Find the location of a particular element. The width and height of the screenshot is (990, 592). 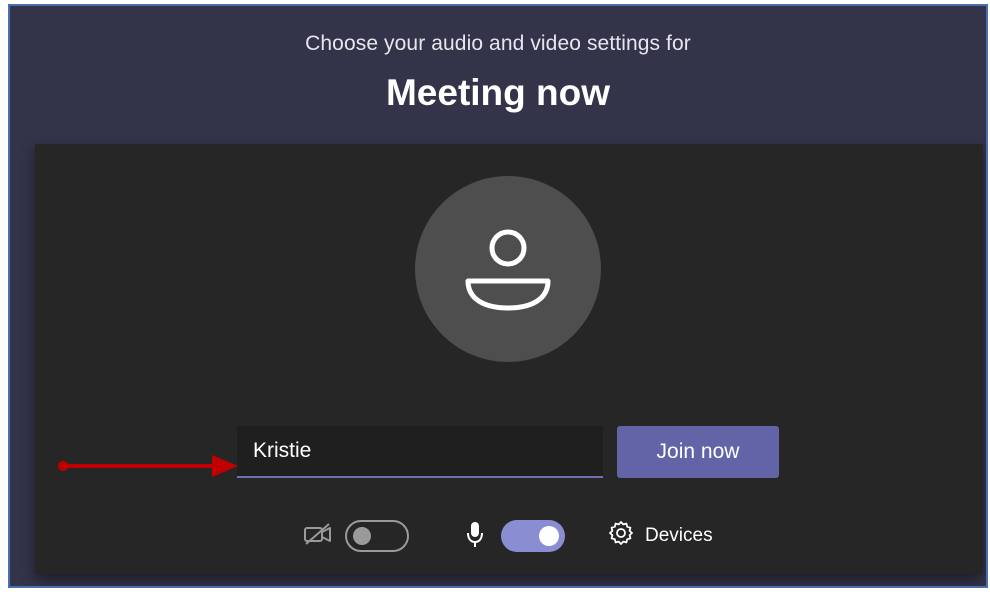

camera-off-icon is located at coordinates (318, 536).